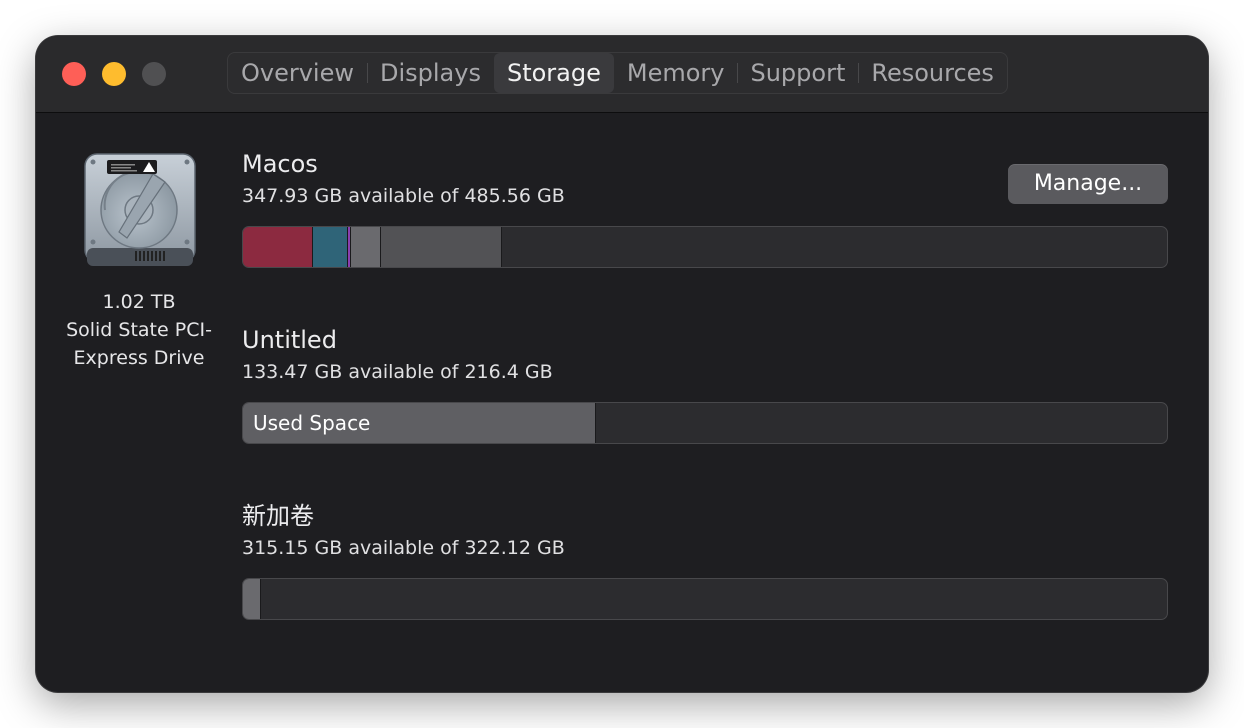 The height and width of the screenshot is (728, 1244). Describe the element at coordinates (403, 548) in the screenshot. I see `volume-available: 315.15 GB available of 322.12 GB` at that location.